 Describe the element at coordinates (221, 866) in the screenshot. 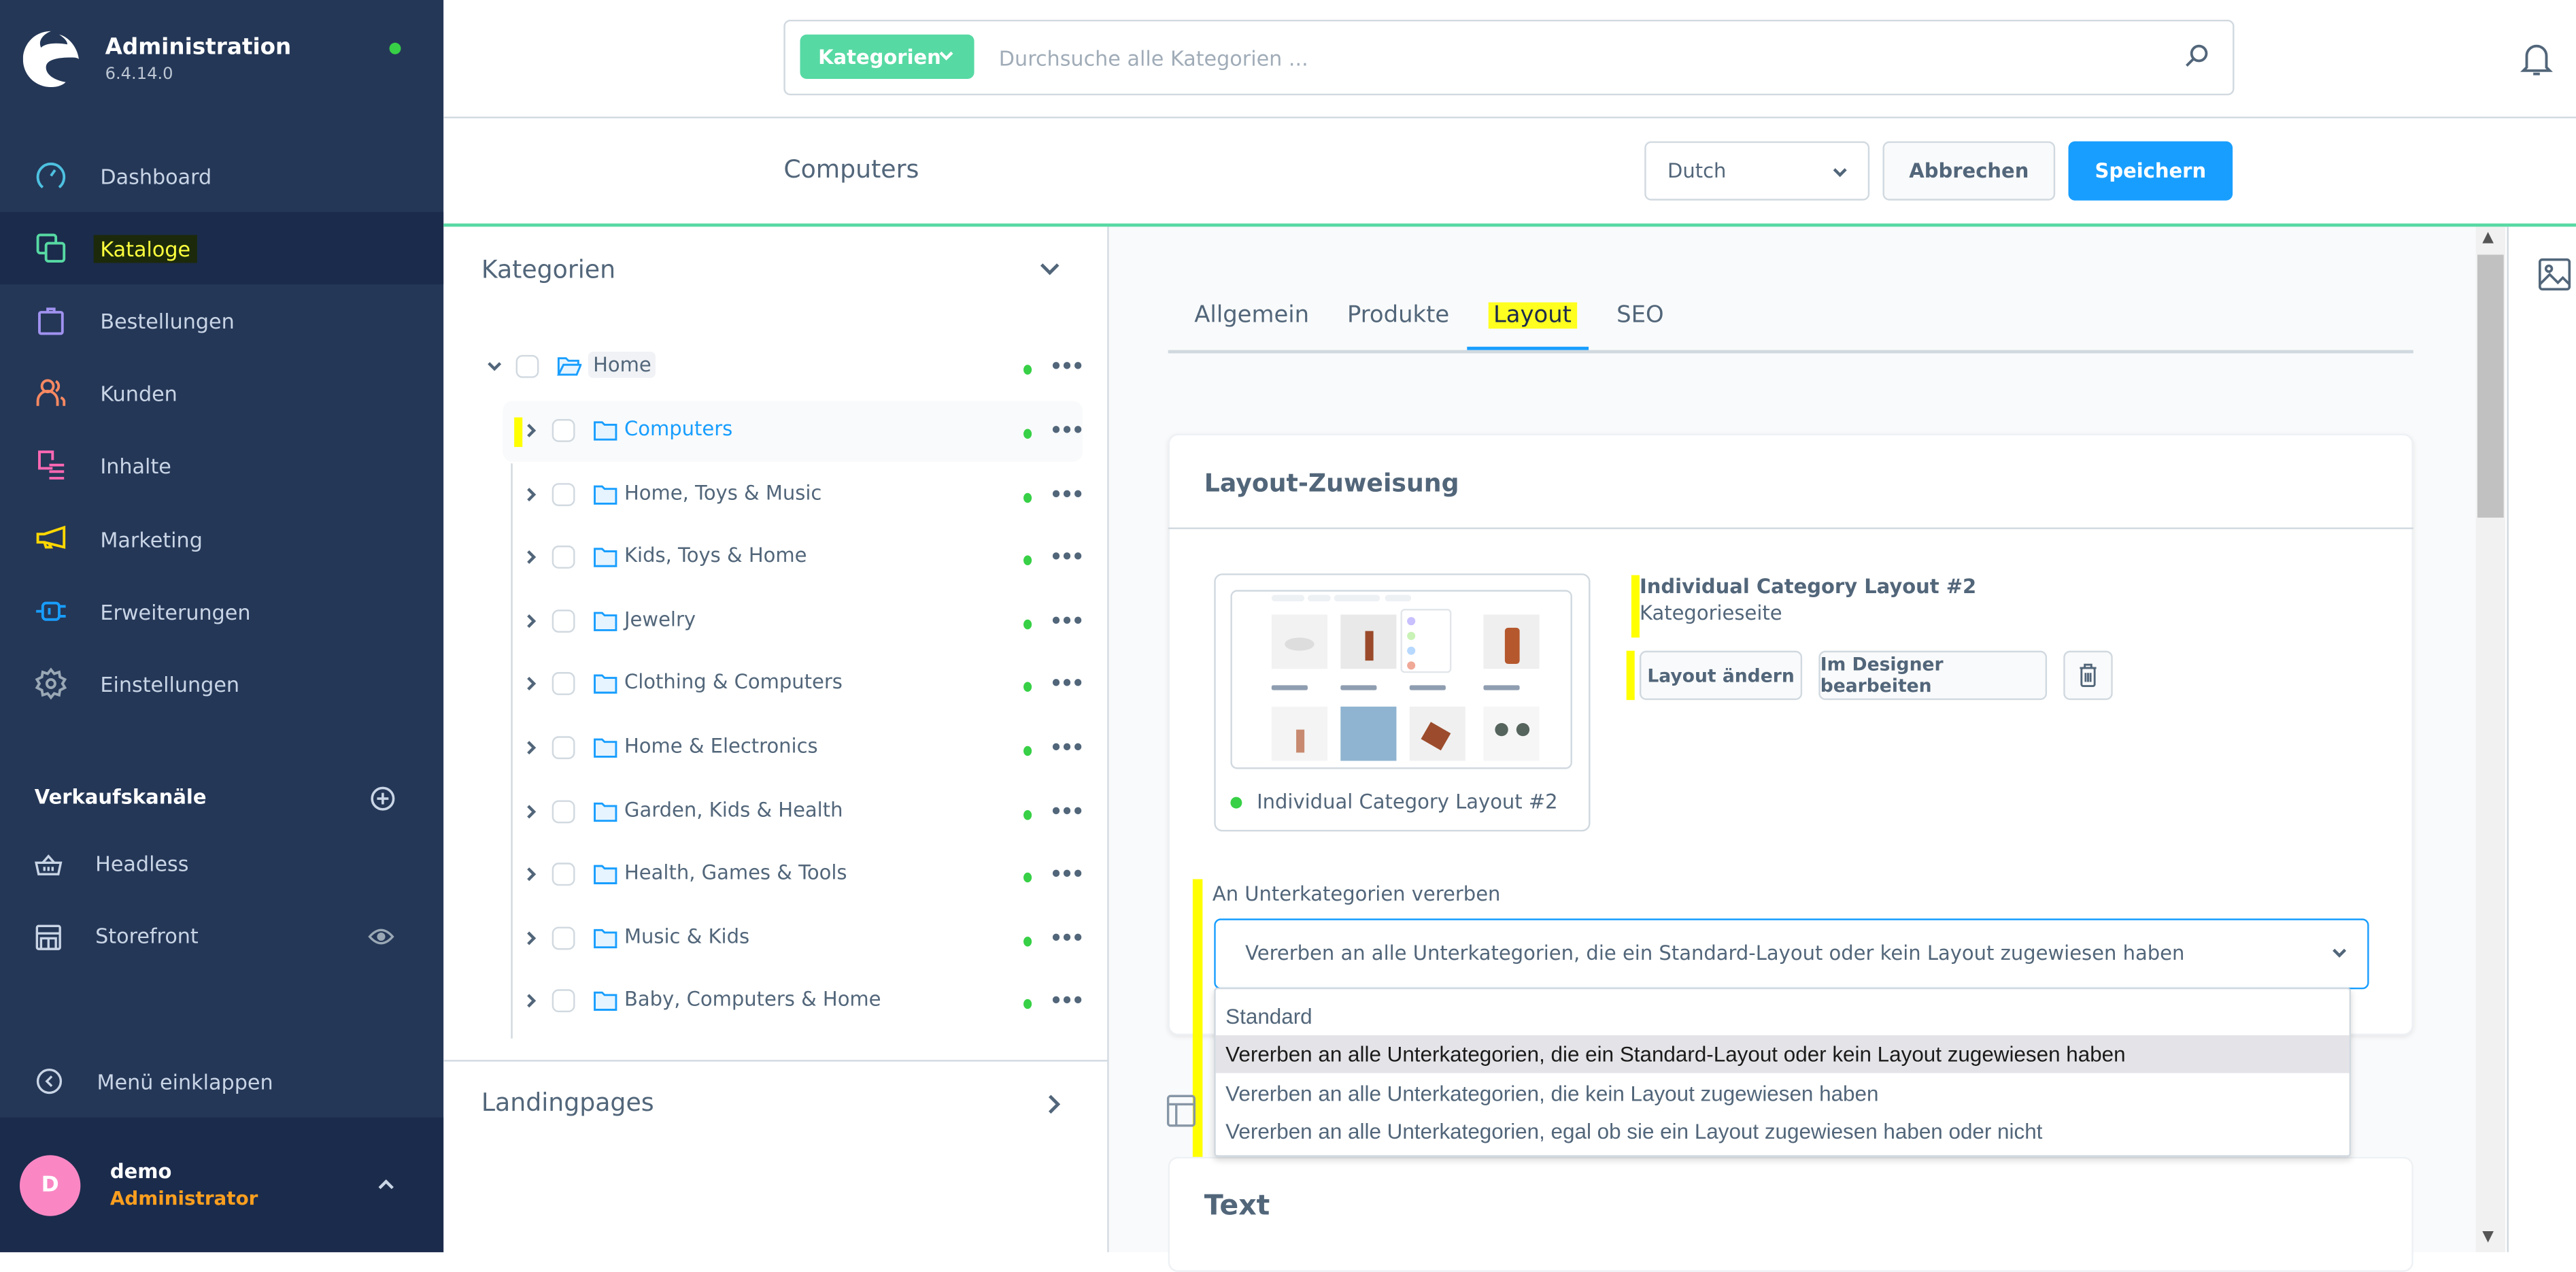

I see `sales-channel-headless: Headless` at that location.